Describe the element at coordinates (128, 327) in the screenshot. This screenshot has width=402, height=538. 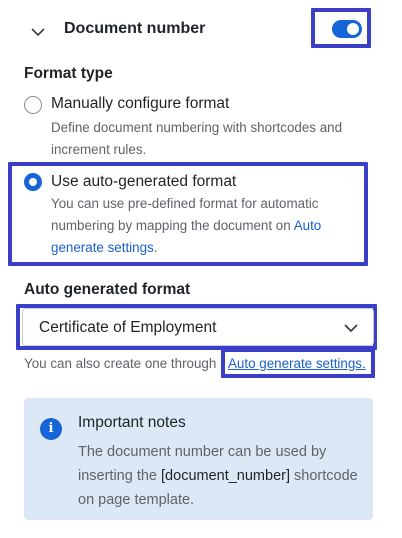
I see `select-value: Certificate of Employment` at that location.